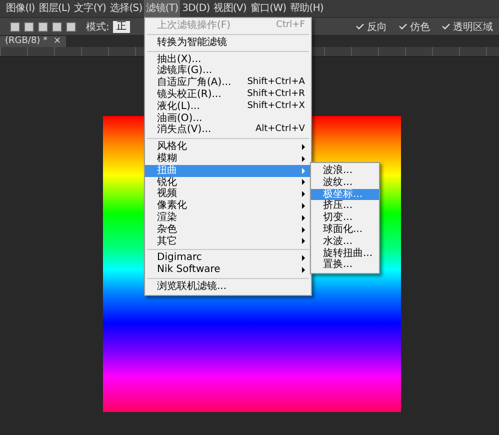  What do you see at coordinates (228, 230) in the screenshot?
I see `menu-item: 杂色` at bounding box center [228, 230].